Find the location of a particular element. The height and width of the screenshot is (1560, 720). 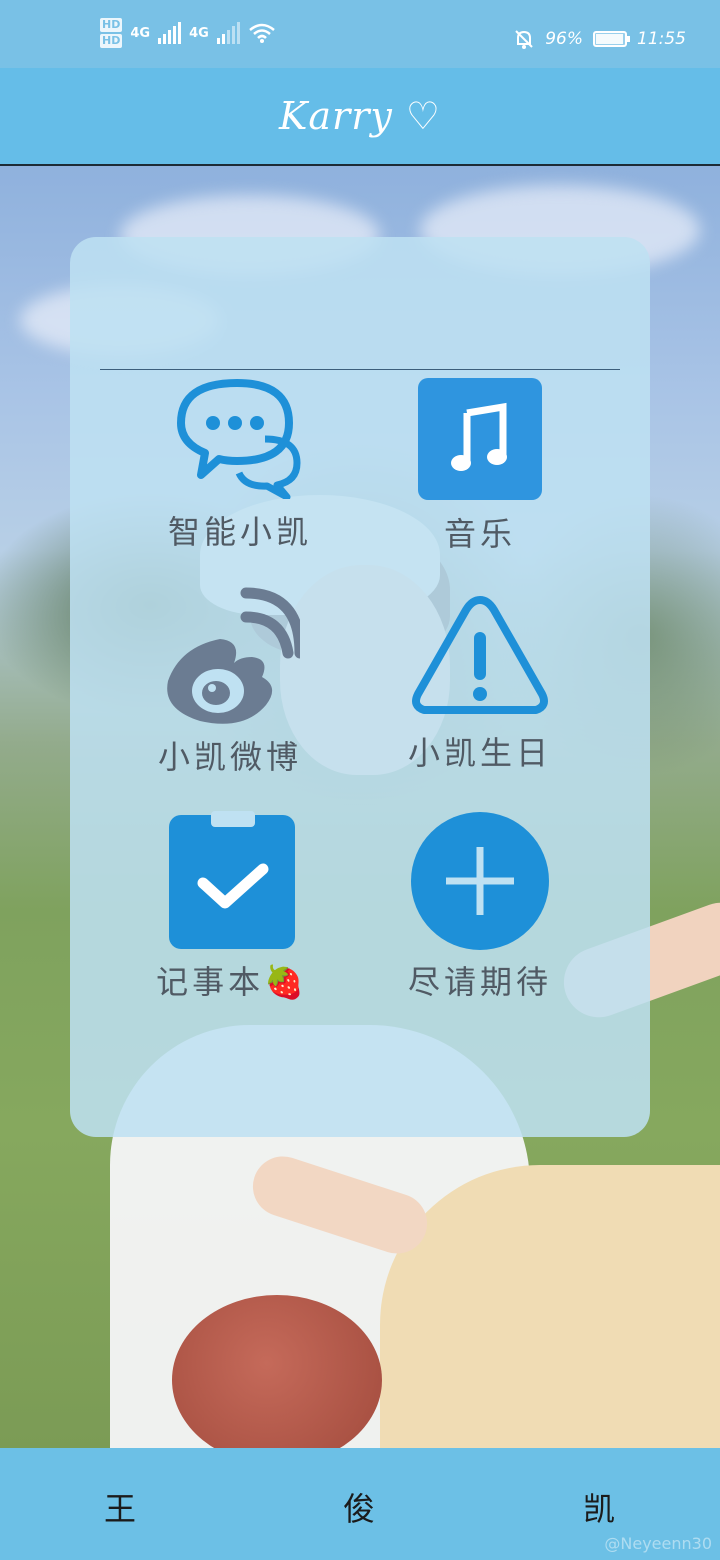

battery-percent: 96% is located at coordinates (564, 39).